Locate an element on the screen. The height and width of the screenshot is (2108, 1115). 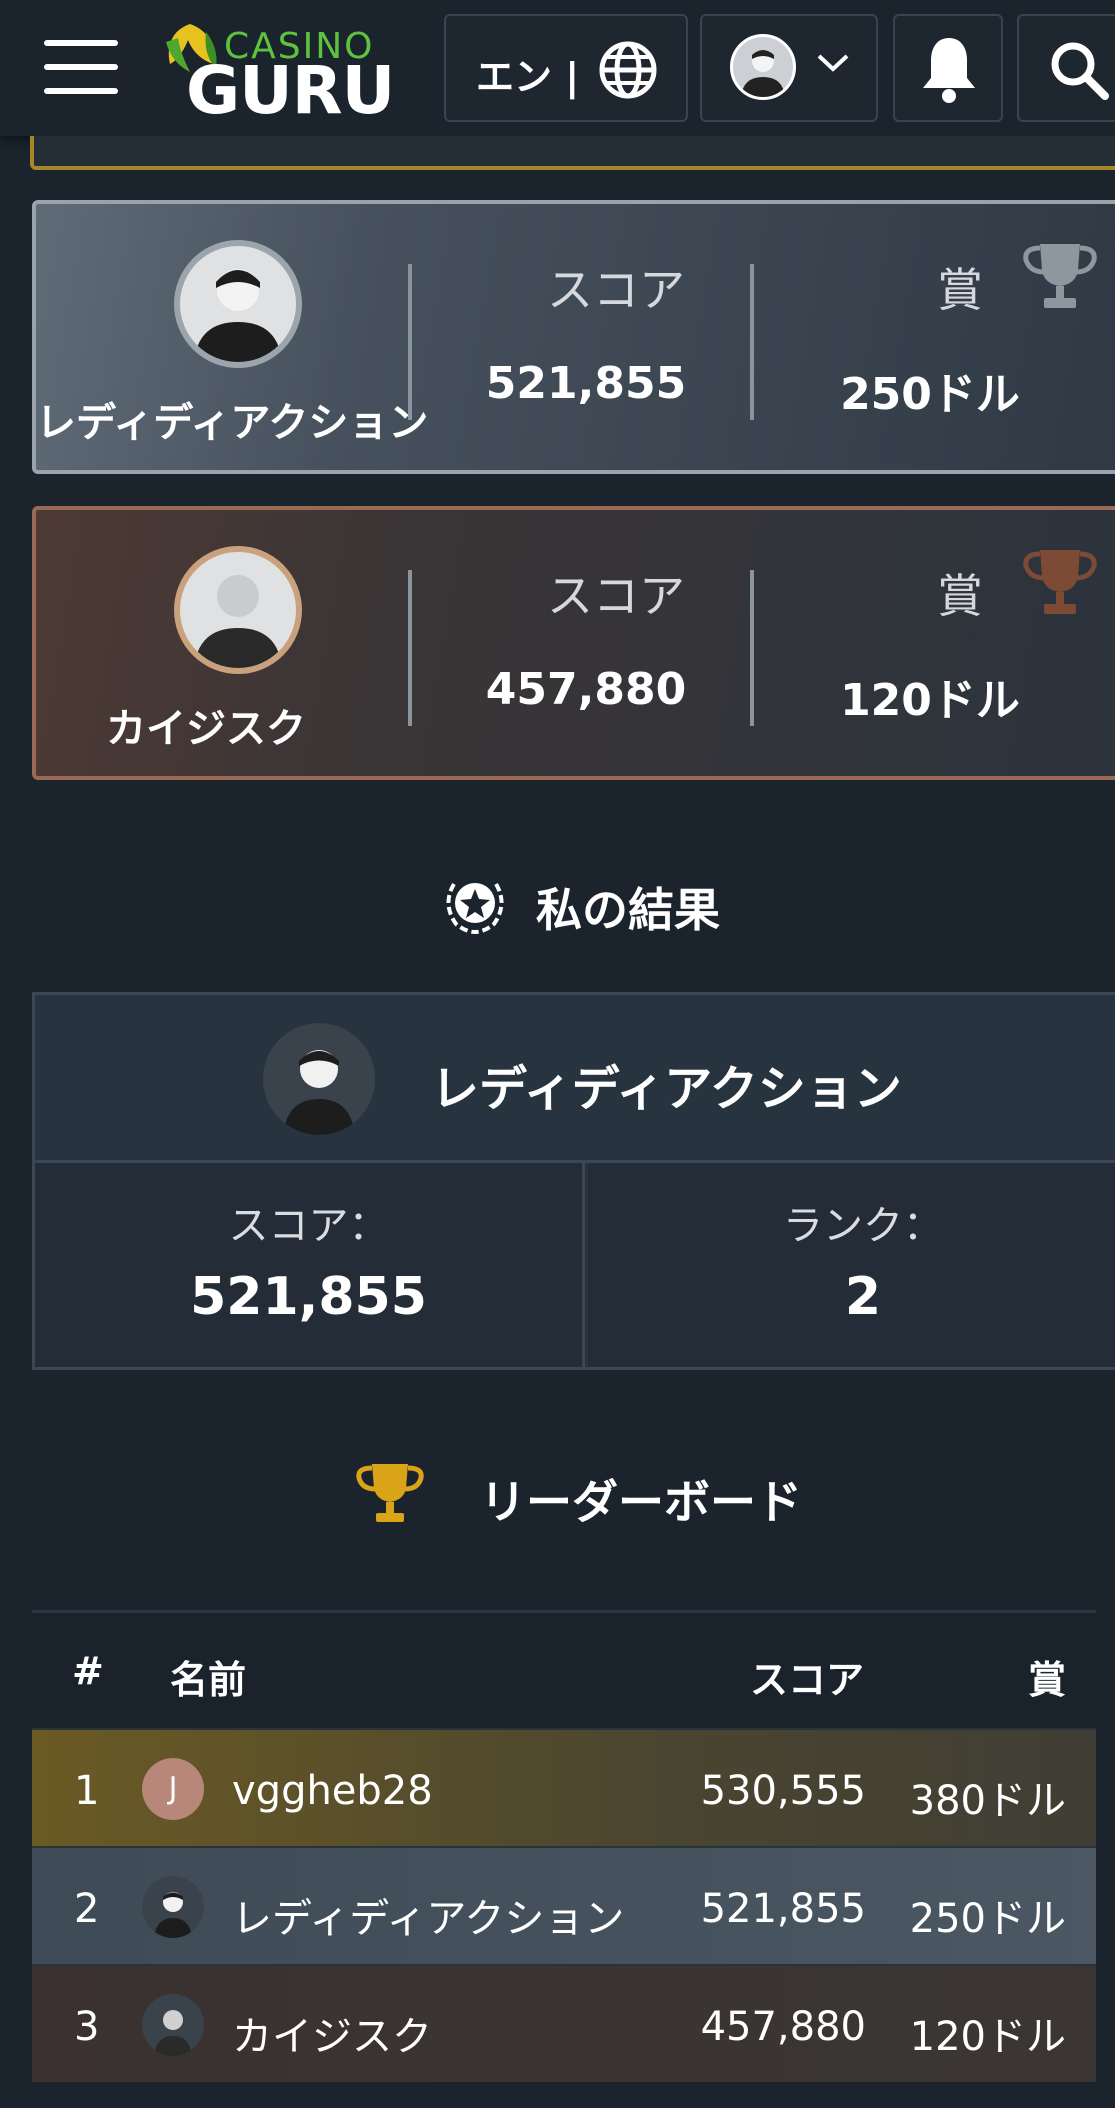
top-header: CASINO GURU エン | is located at coordinates (557, 68).